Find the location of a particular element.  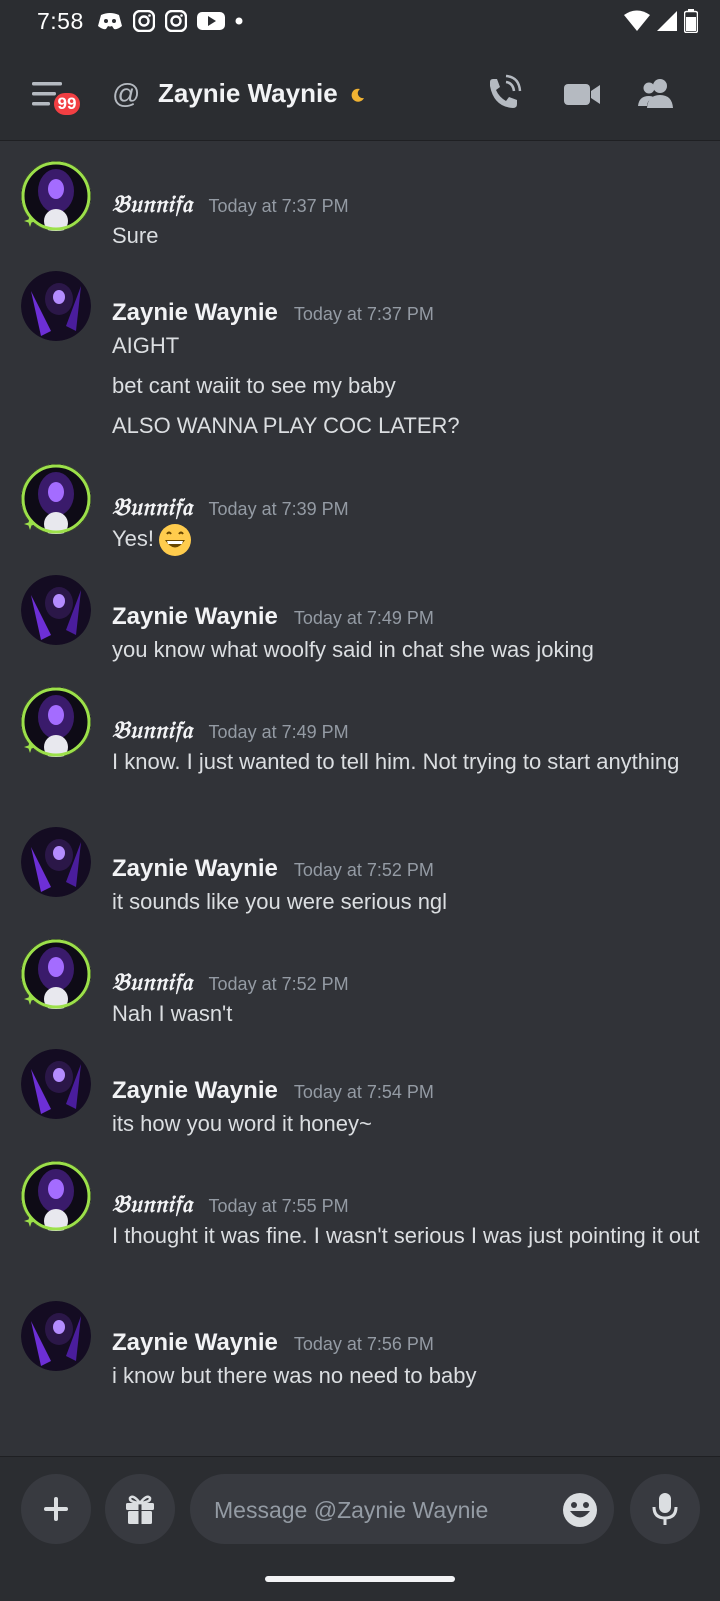

home-indicator is located at coordinates (360, 1579).